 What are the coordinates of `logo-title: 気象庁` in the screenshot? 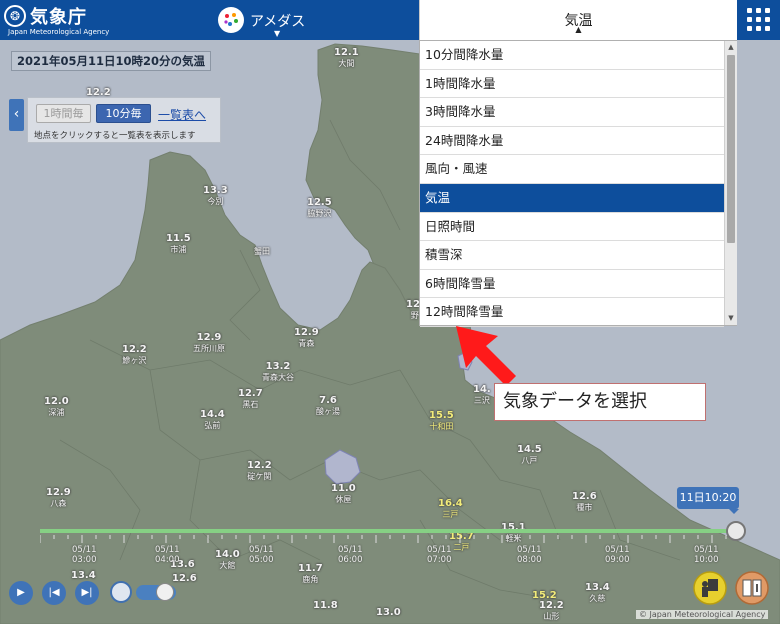 It's located at (58, 17).